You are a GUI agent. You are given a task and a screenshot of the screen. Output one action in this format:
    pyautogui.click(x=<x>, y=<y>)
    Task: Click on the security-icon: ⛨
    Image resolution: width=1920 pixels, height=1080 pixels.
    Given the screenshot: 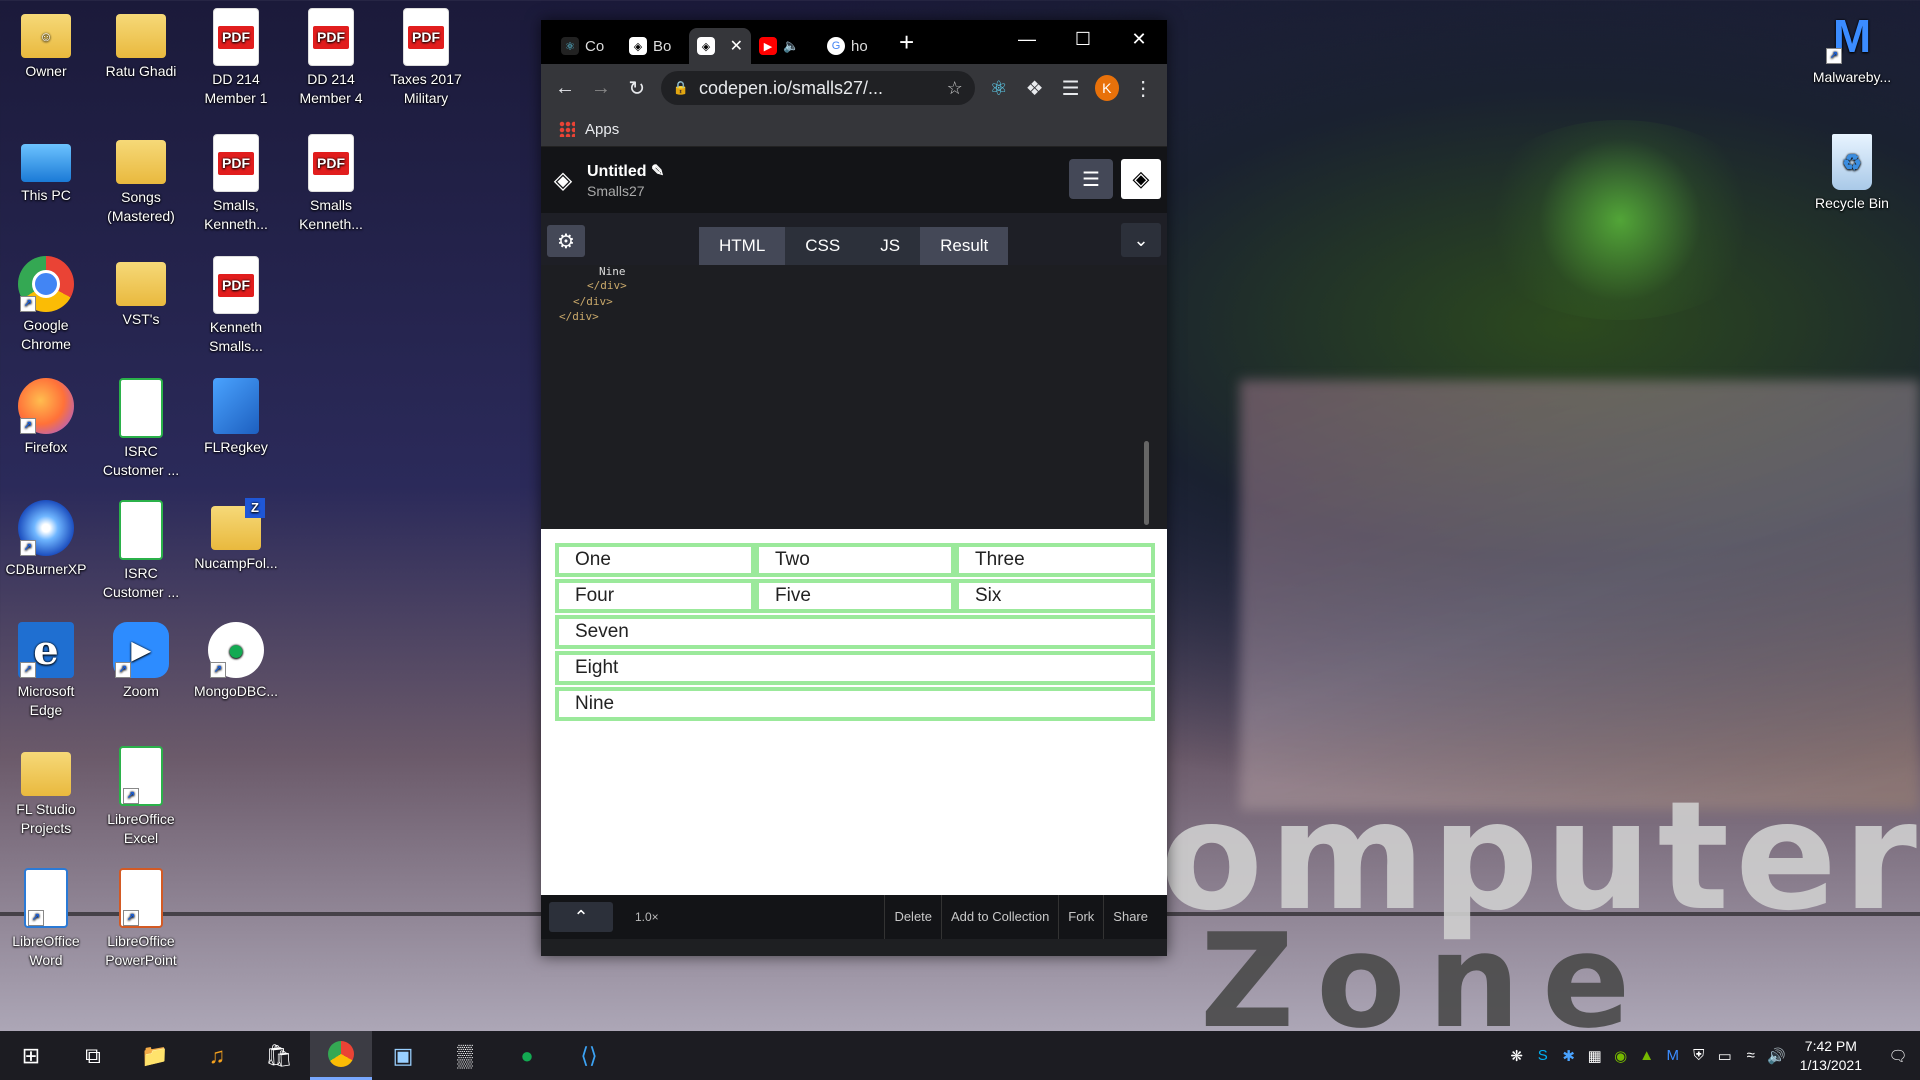 What is the action you would take?
    pyautogui.click(x=1699, y=1055)
    